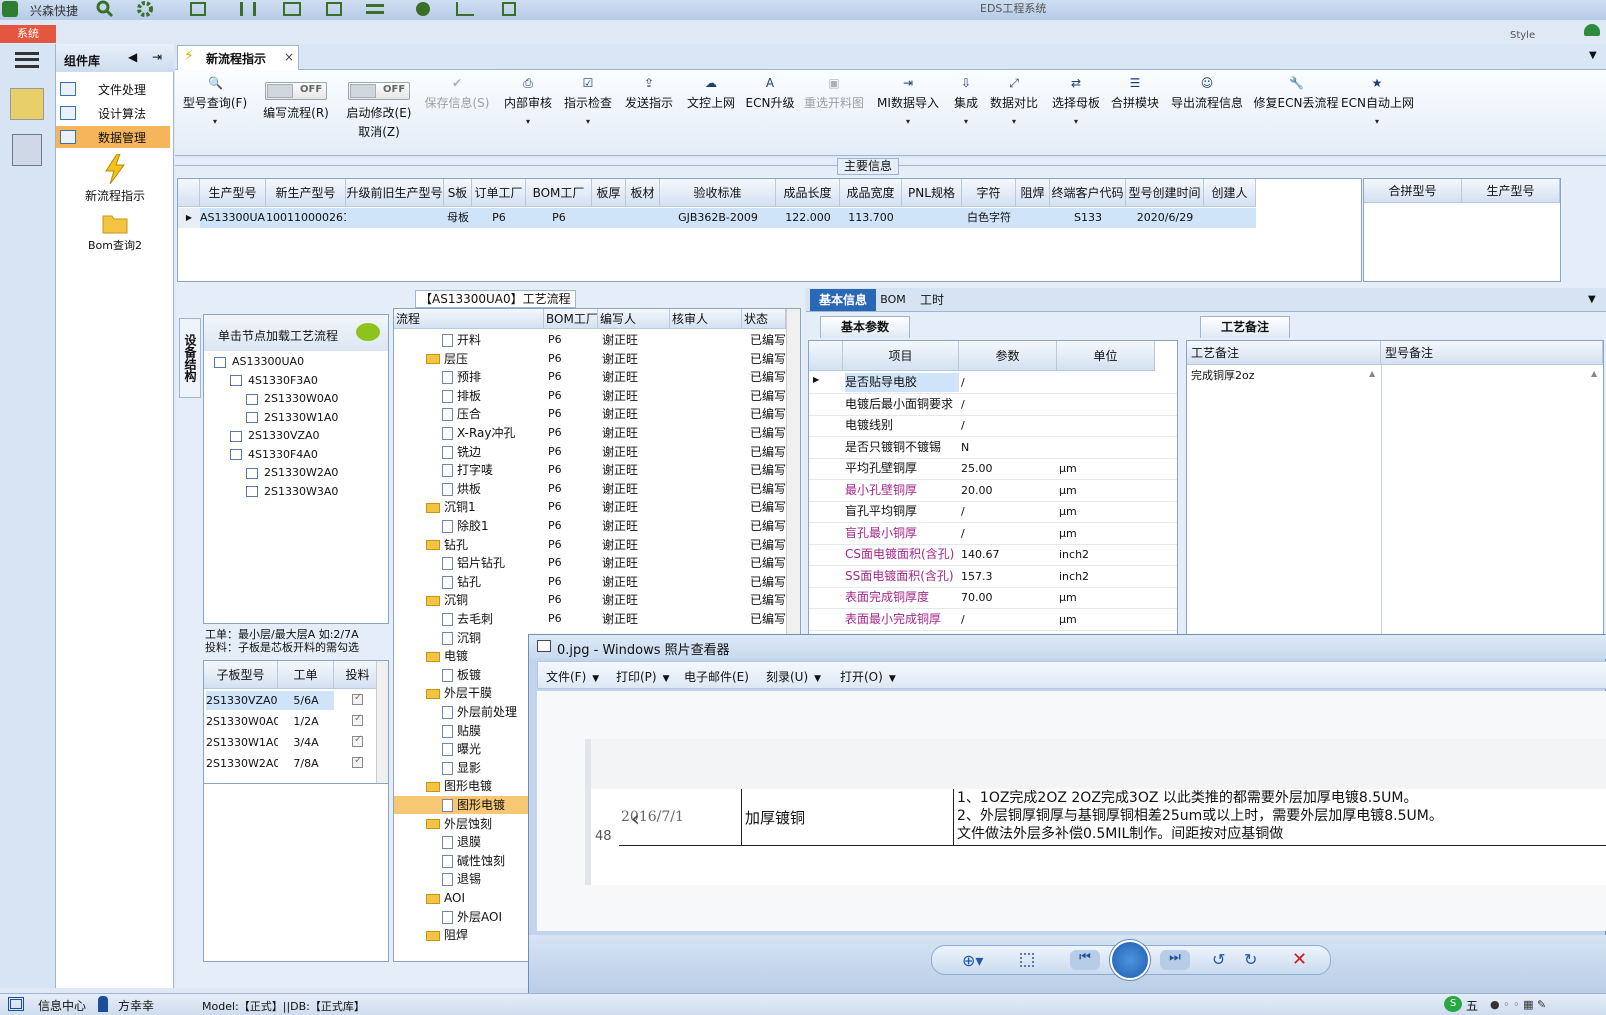  I want to click on chevron-down-icon: ▼, so click(1593, 55).